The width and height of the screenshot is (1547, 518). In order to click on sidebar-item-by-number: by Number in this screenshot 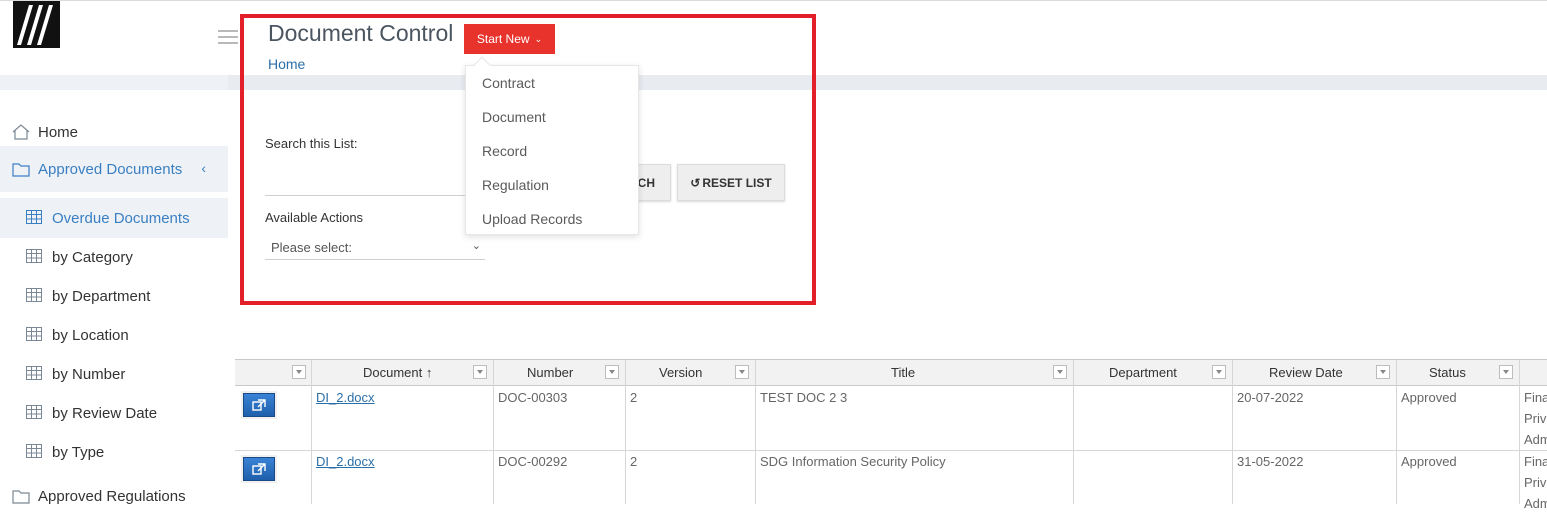, I will do `click(114, 374)`.